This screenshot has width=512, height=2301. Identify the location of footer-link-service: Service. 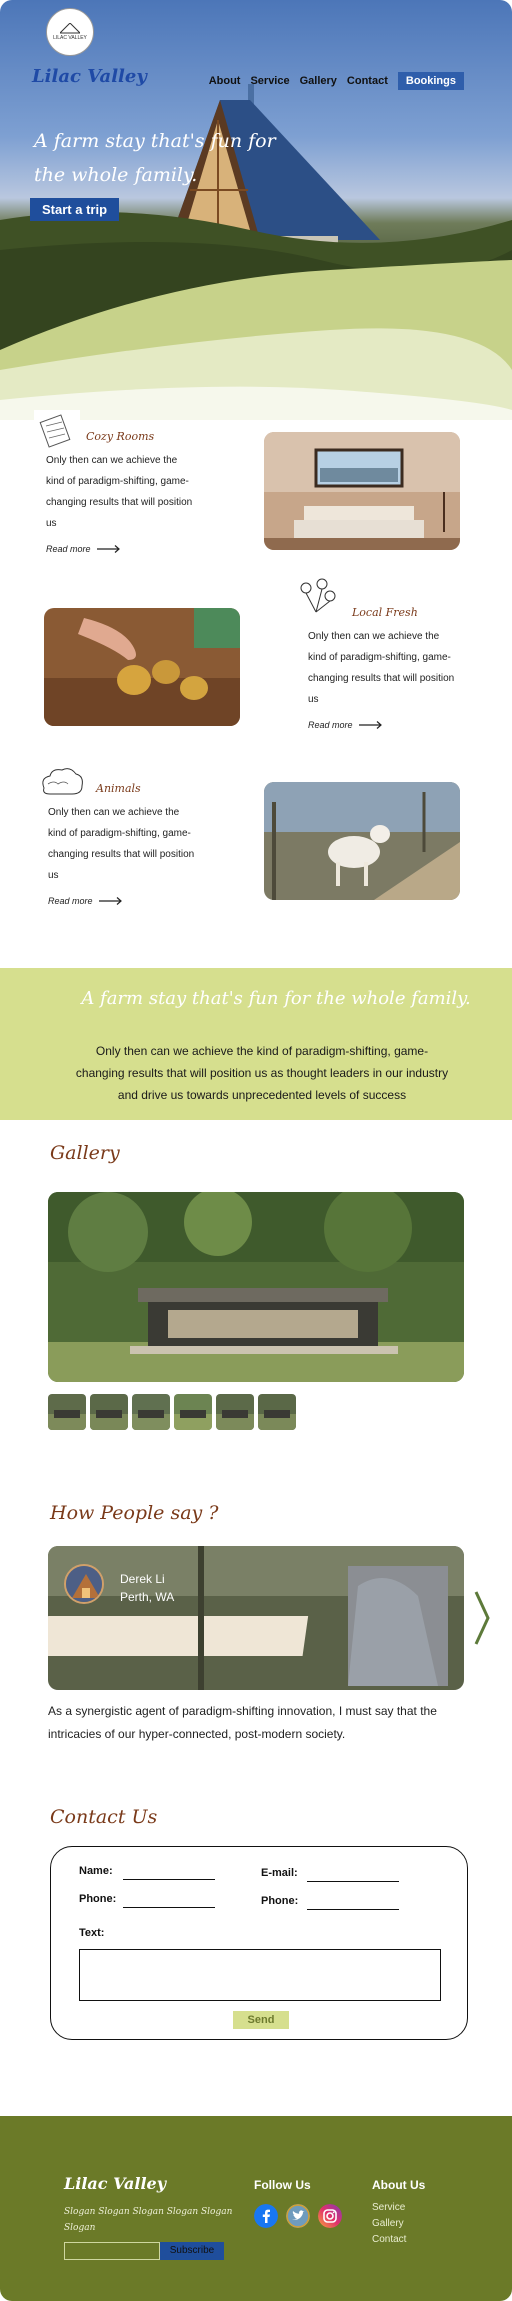
(388, 2207).